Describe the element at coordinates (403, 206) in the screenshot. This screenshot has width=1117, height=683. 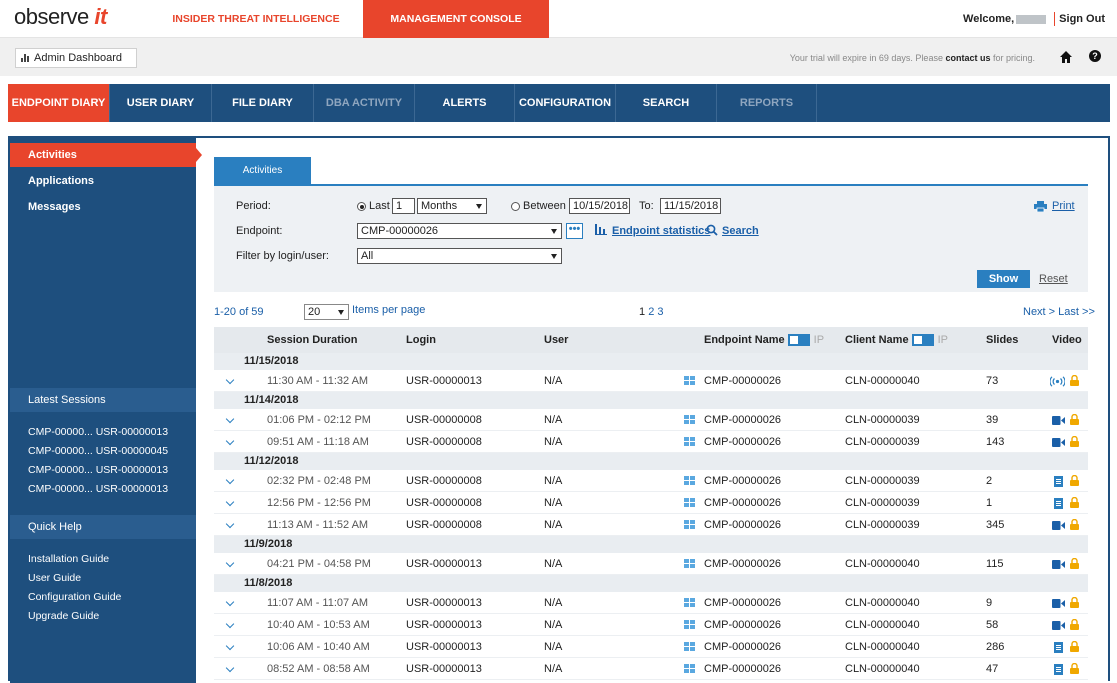
I see `last-count-input: 1` at that location.